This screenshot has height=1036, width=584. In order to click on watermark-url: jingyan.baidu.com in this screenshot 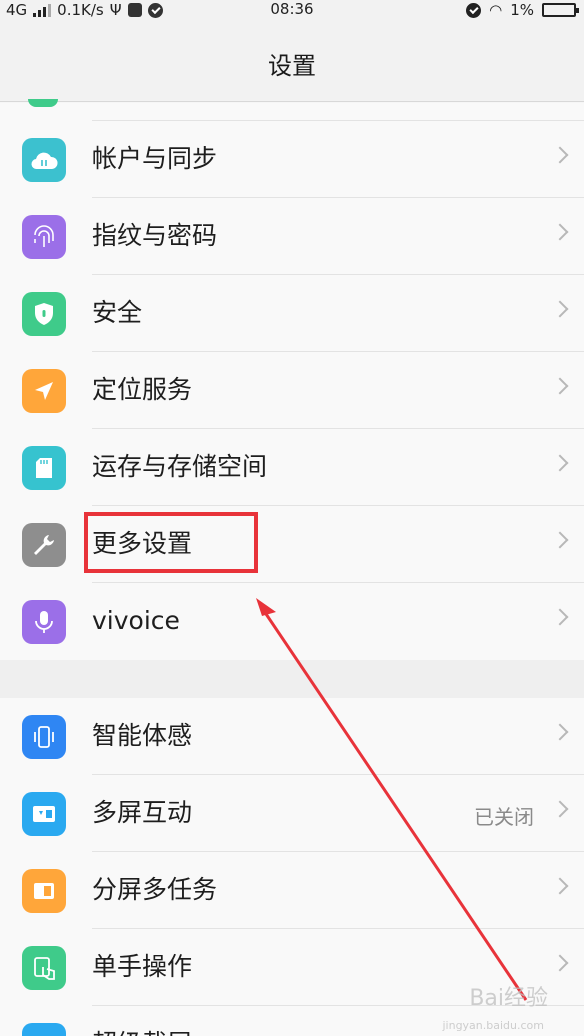, I will do `click(493, 1025)`.